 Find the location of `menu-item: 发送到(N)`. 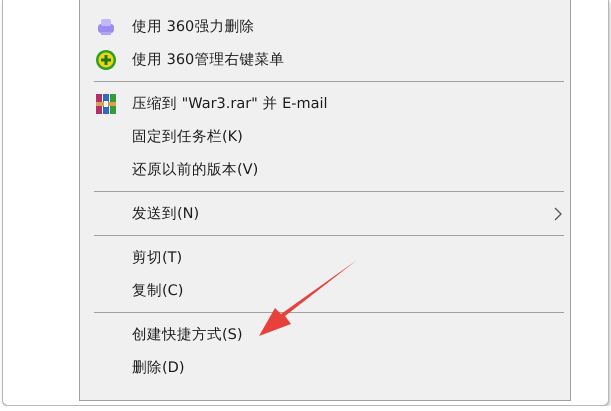

menu-item: 发送到(N) is located at coordinates (325, 213).